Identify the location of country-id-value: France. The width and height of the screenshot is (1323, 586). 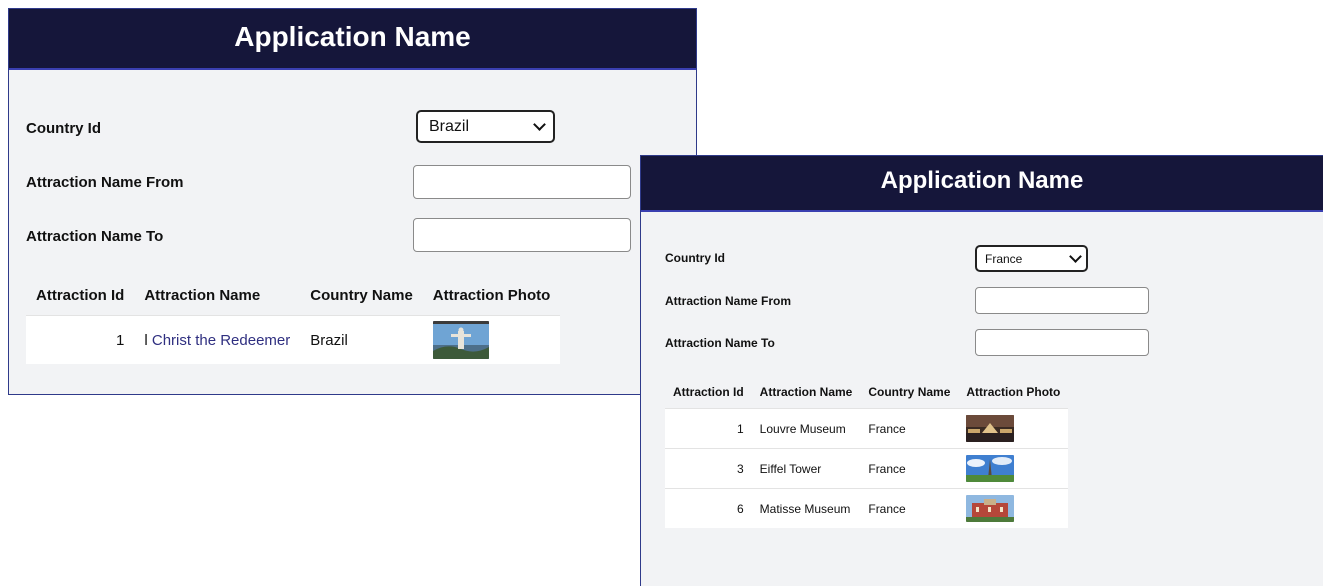
(1004, 258).